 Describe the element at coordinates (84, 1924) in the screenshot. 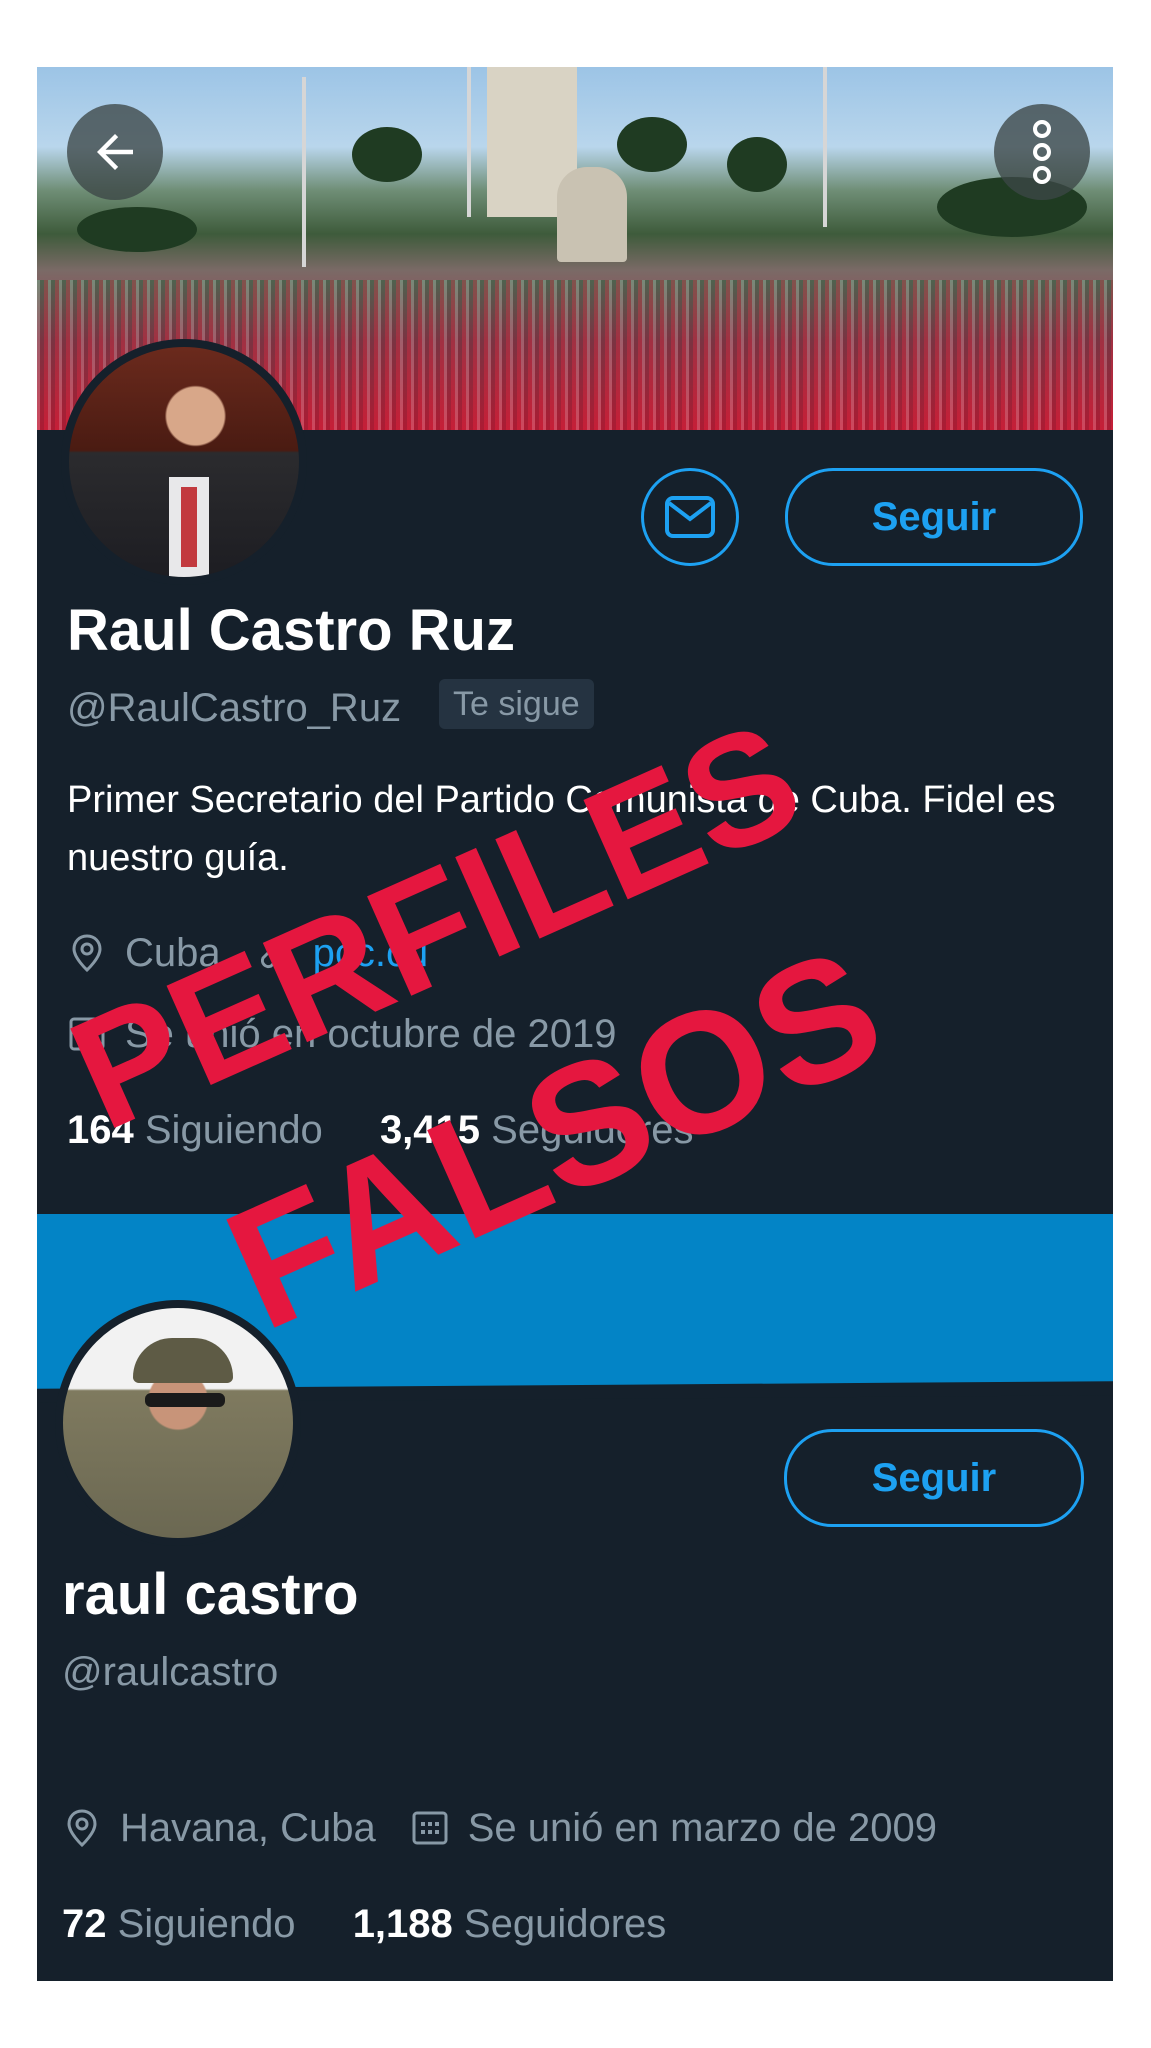

I see `following-count-2: 72` at that location.